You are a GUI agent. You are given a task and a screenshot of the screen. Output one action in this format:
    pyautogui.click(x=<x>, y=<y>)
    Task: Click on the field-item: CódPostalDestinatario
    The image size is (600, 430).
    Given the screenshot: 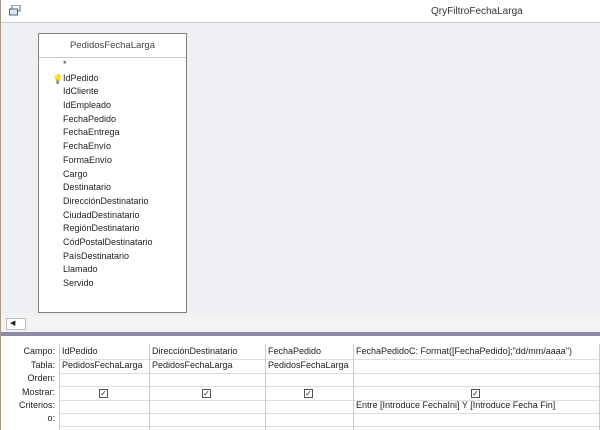 What is the action you would take?
    pyautogui.click(x=112, y=243)
    